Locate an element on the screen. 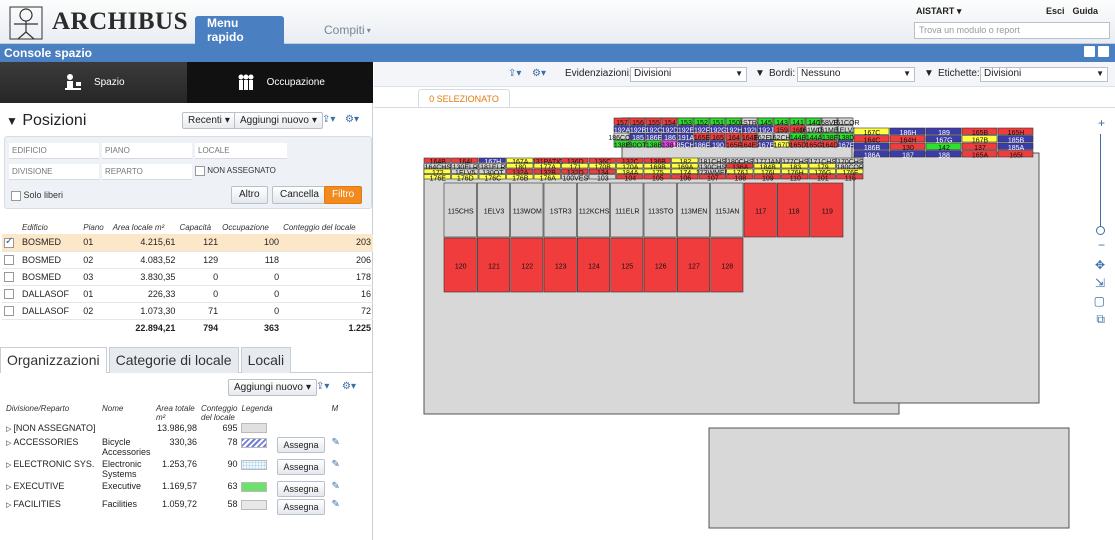 The width and height of the screenshot is (1115, 540). room-111ELR: 111ELR is located at coordinates (627, 210).